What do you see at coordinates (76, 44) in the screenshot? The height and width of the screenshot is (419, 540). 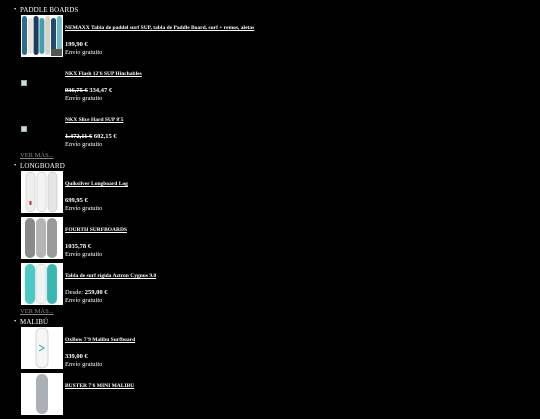 I see `current-price: 199,90 €` at bounding box center [76, 44].